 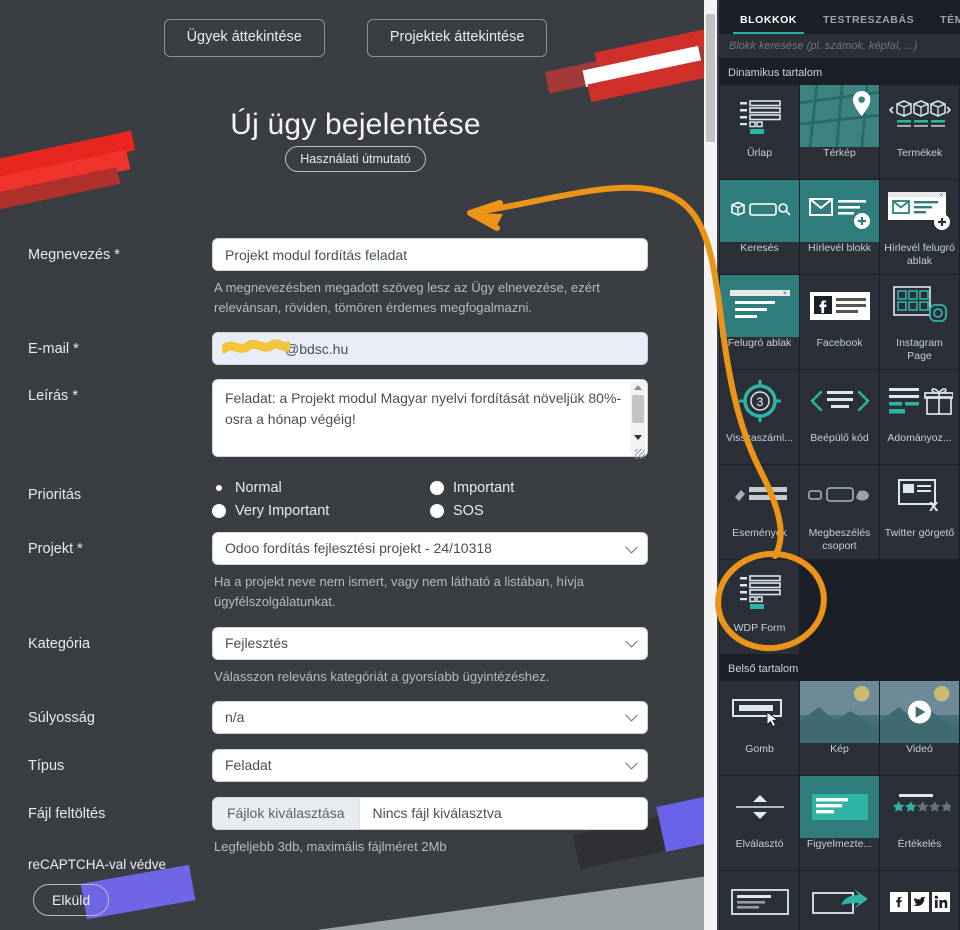 What do you see at coordinates (919, 306) in the screenshot?
I see `instagram-icon` at bounding box center [919, 306].